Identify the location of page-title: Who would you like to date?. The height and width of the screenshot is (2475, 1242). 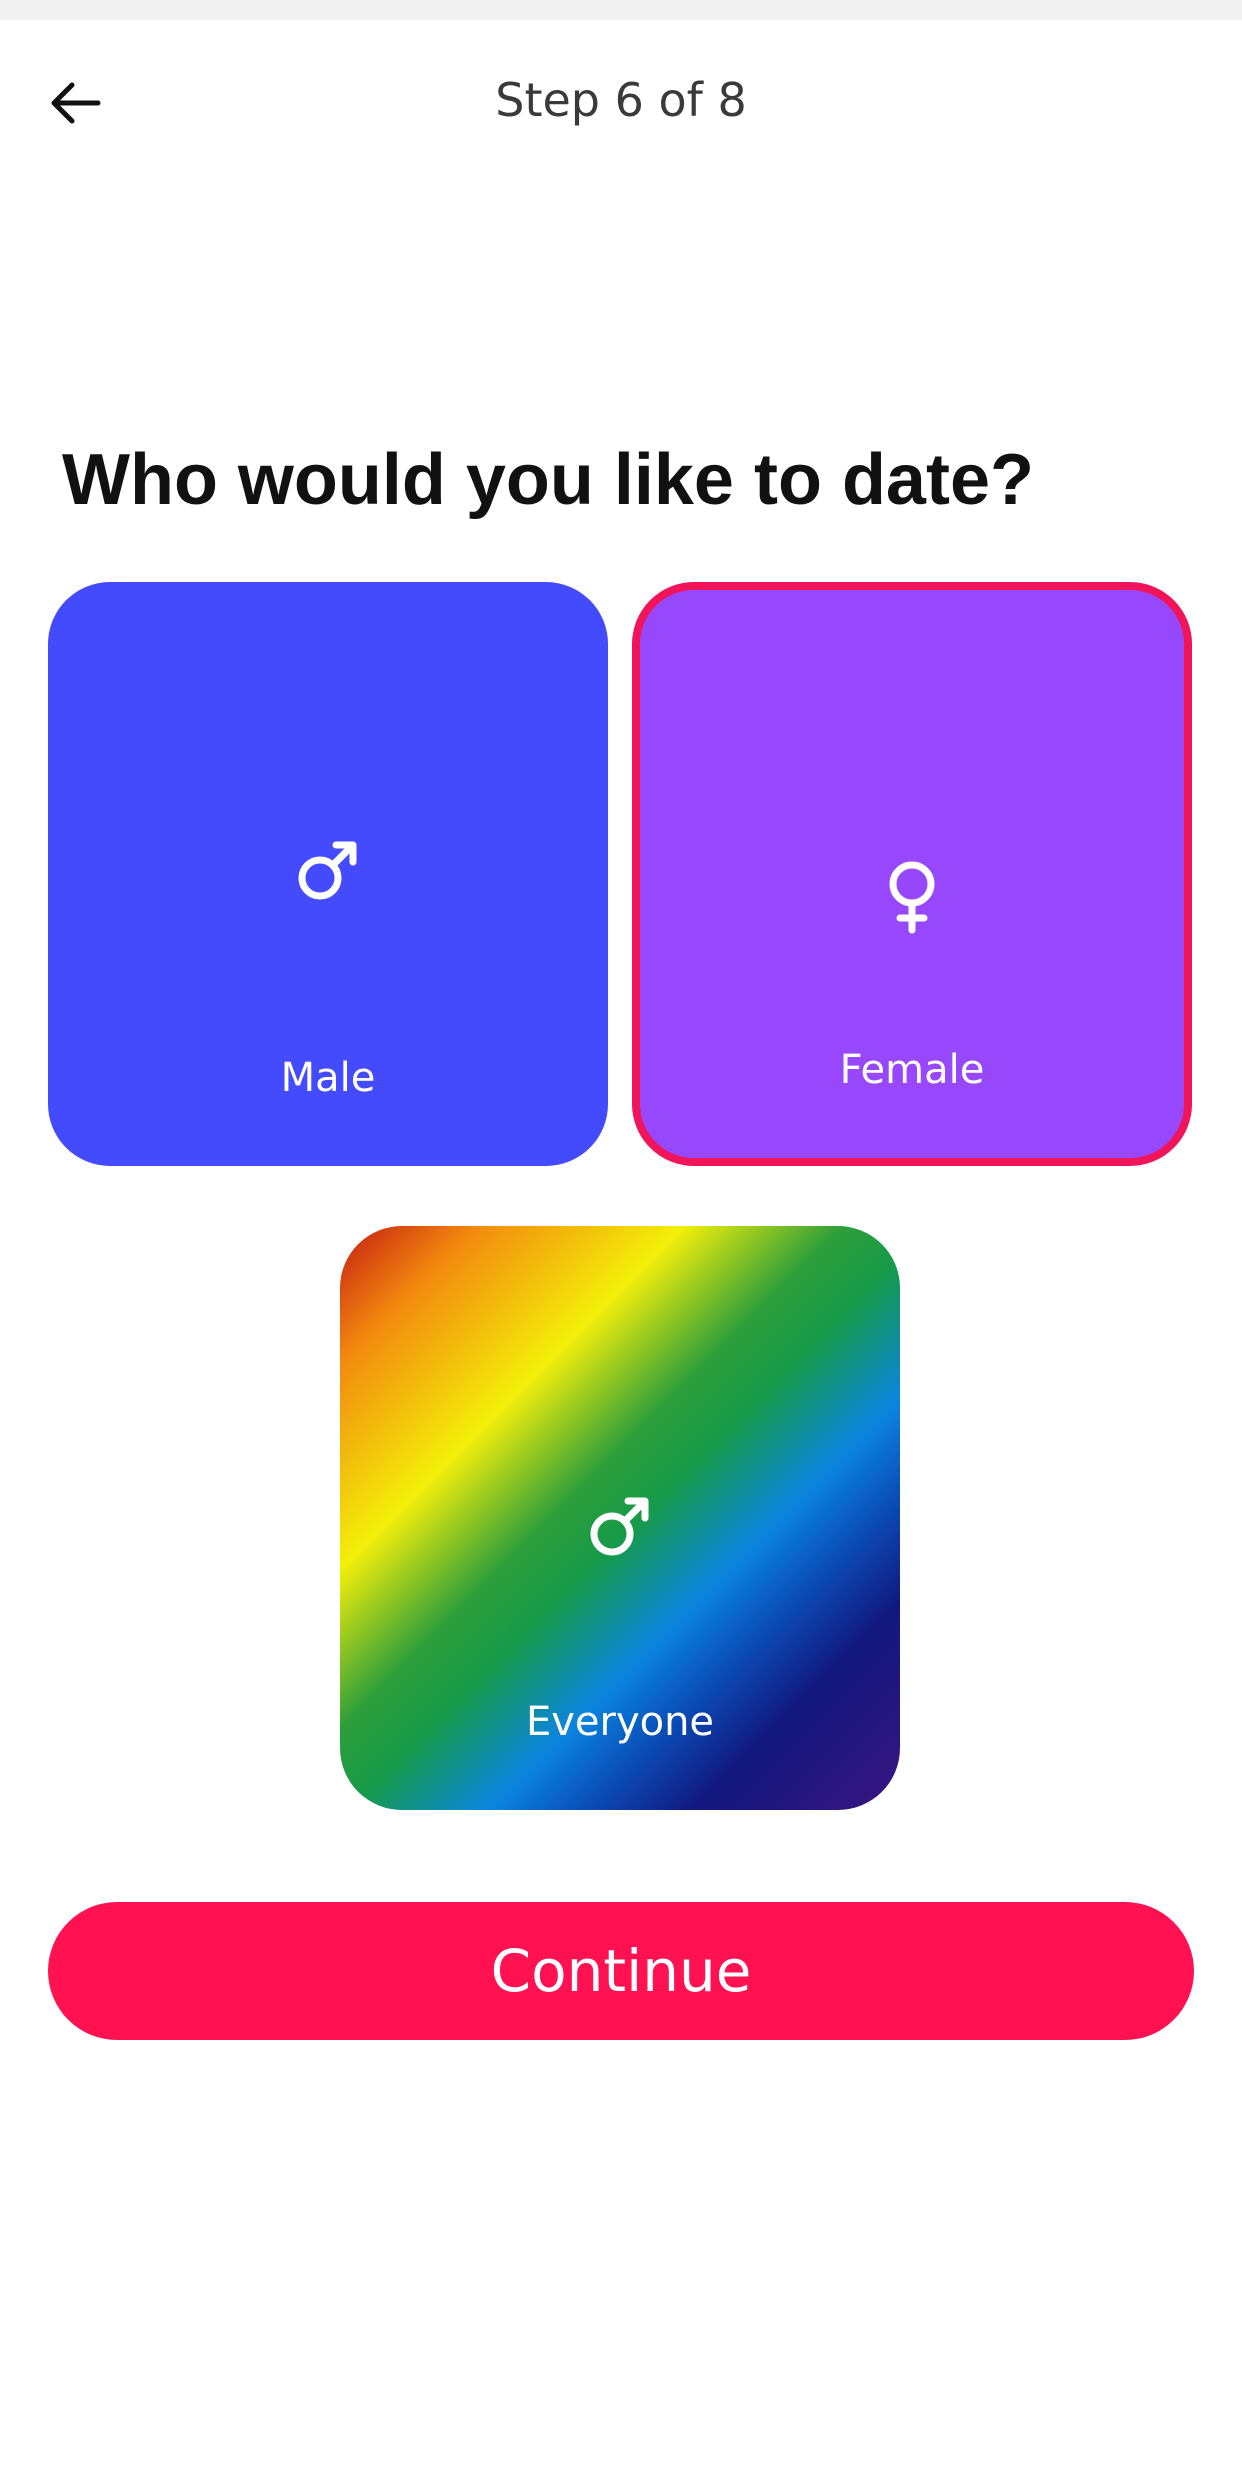
(548, 480).